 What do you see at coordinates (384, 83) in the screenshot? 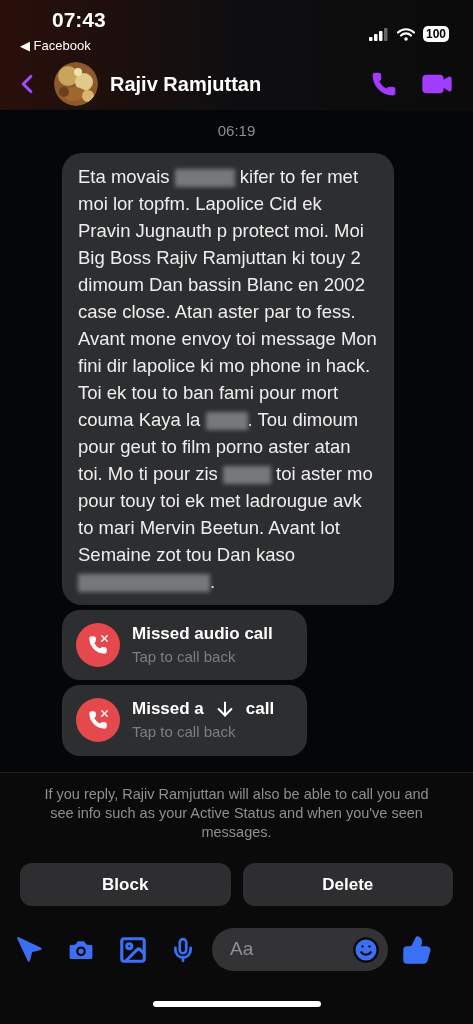
I see `phone-icon` at bounding box center [384, 83].